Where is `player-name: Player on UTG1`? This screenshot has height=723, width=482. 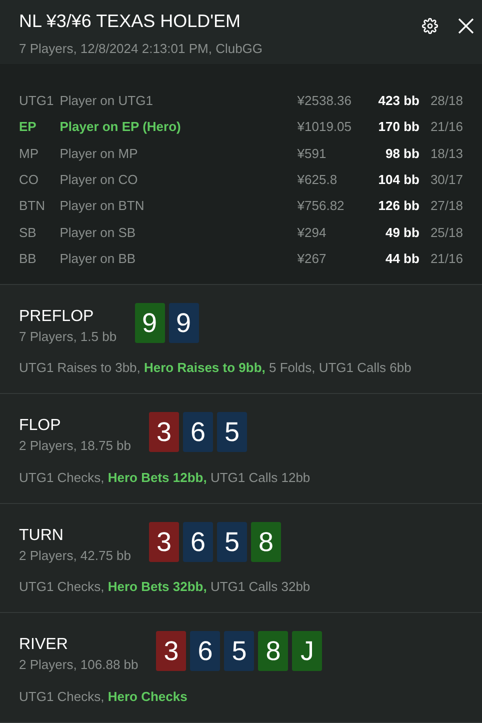
player-name: Player on UTG1 is located at coordinates (107, 101).